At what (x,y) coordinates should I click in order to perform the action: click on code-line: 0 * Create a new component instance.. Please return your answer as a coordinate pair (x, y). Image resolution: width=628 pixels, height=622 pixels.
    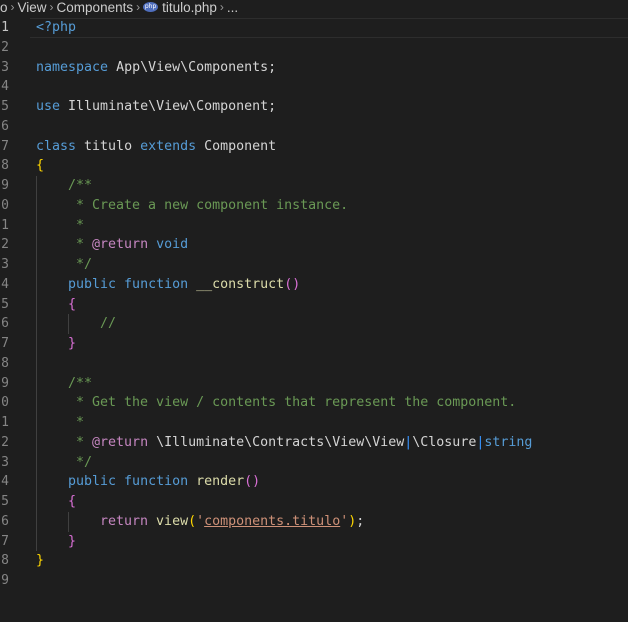
    Looking at the image, I should click on (314, 205).